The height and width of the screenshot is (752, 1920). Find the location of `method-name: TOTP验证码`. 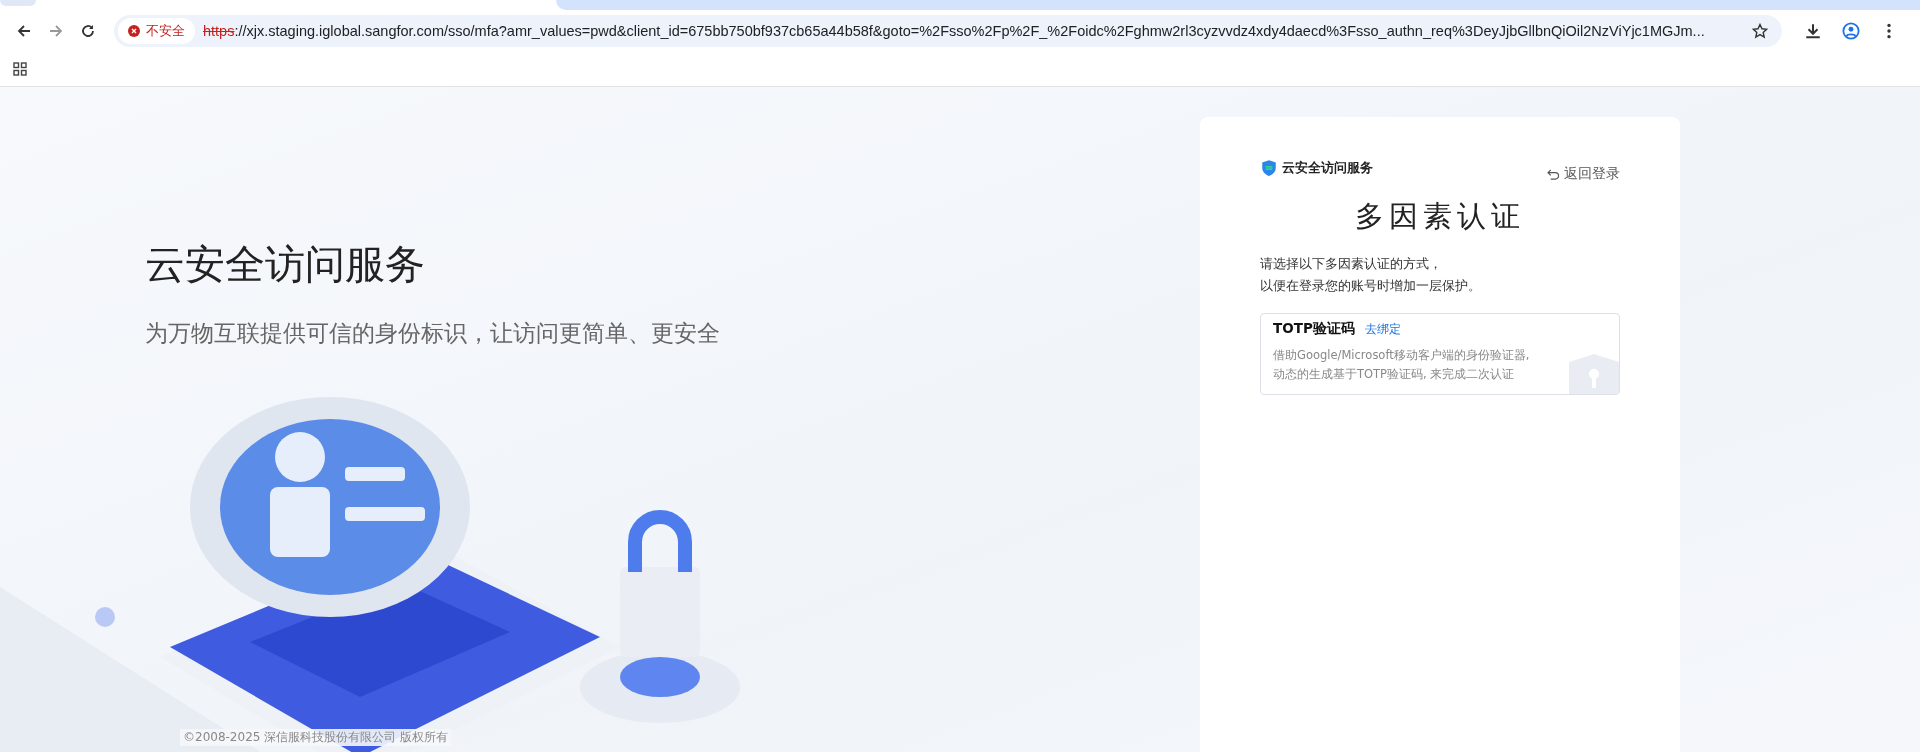

method-name: TOTP验证码 is located at coordinates (1314, 329).